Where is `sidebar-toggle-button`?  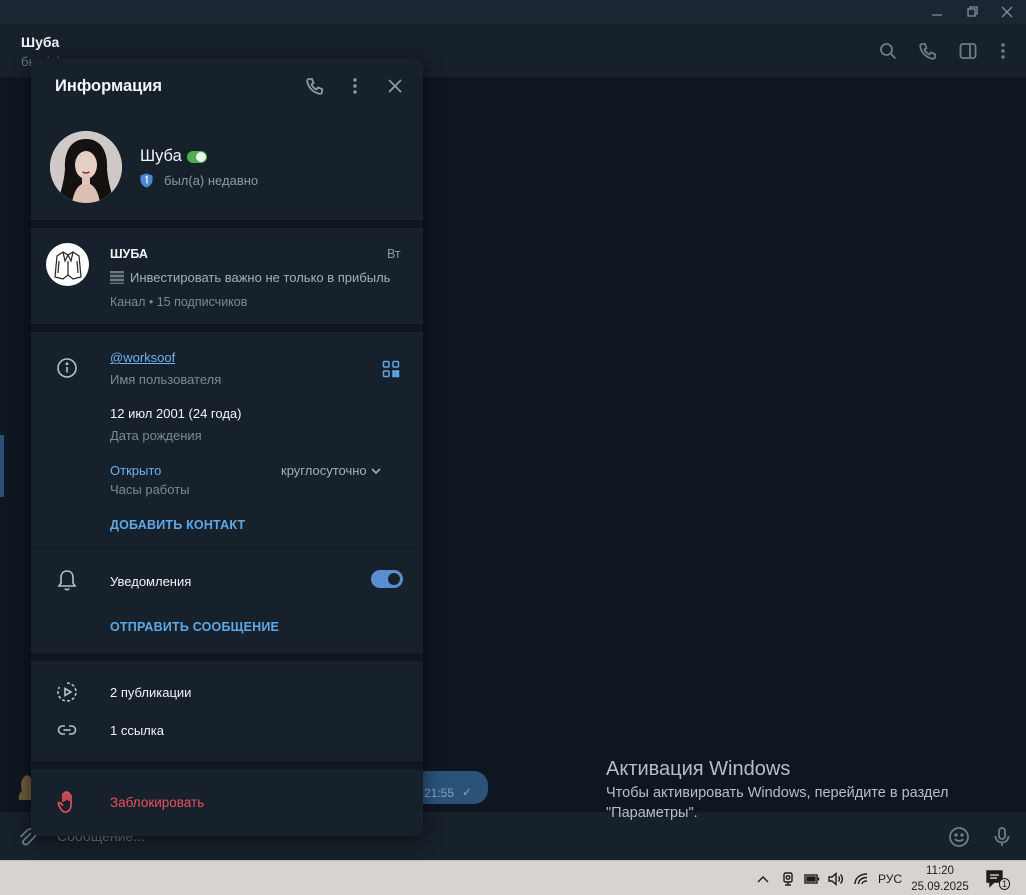
sidebar-toggle-button is located at coordinates (968, 51).